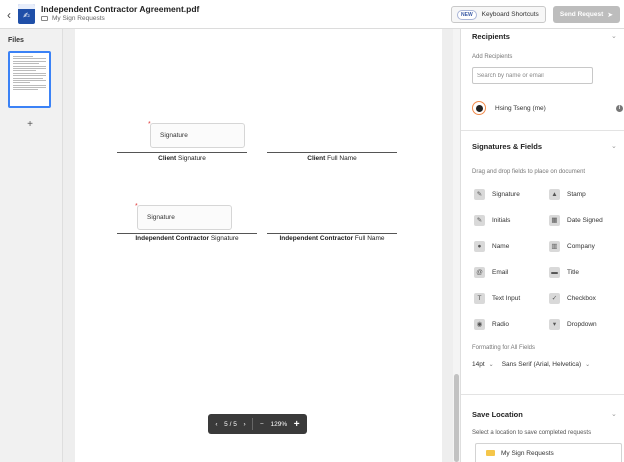 The image size is (624, 462). I want to click on chevron-left-icon: ‹, so click(9, 15).